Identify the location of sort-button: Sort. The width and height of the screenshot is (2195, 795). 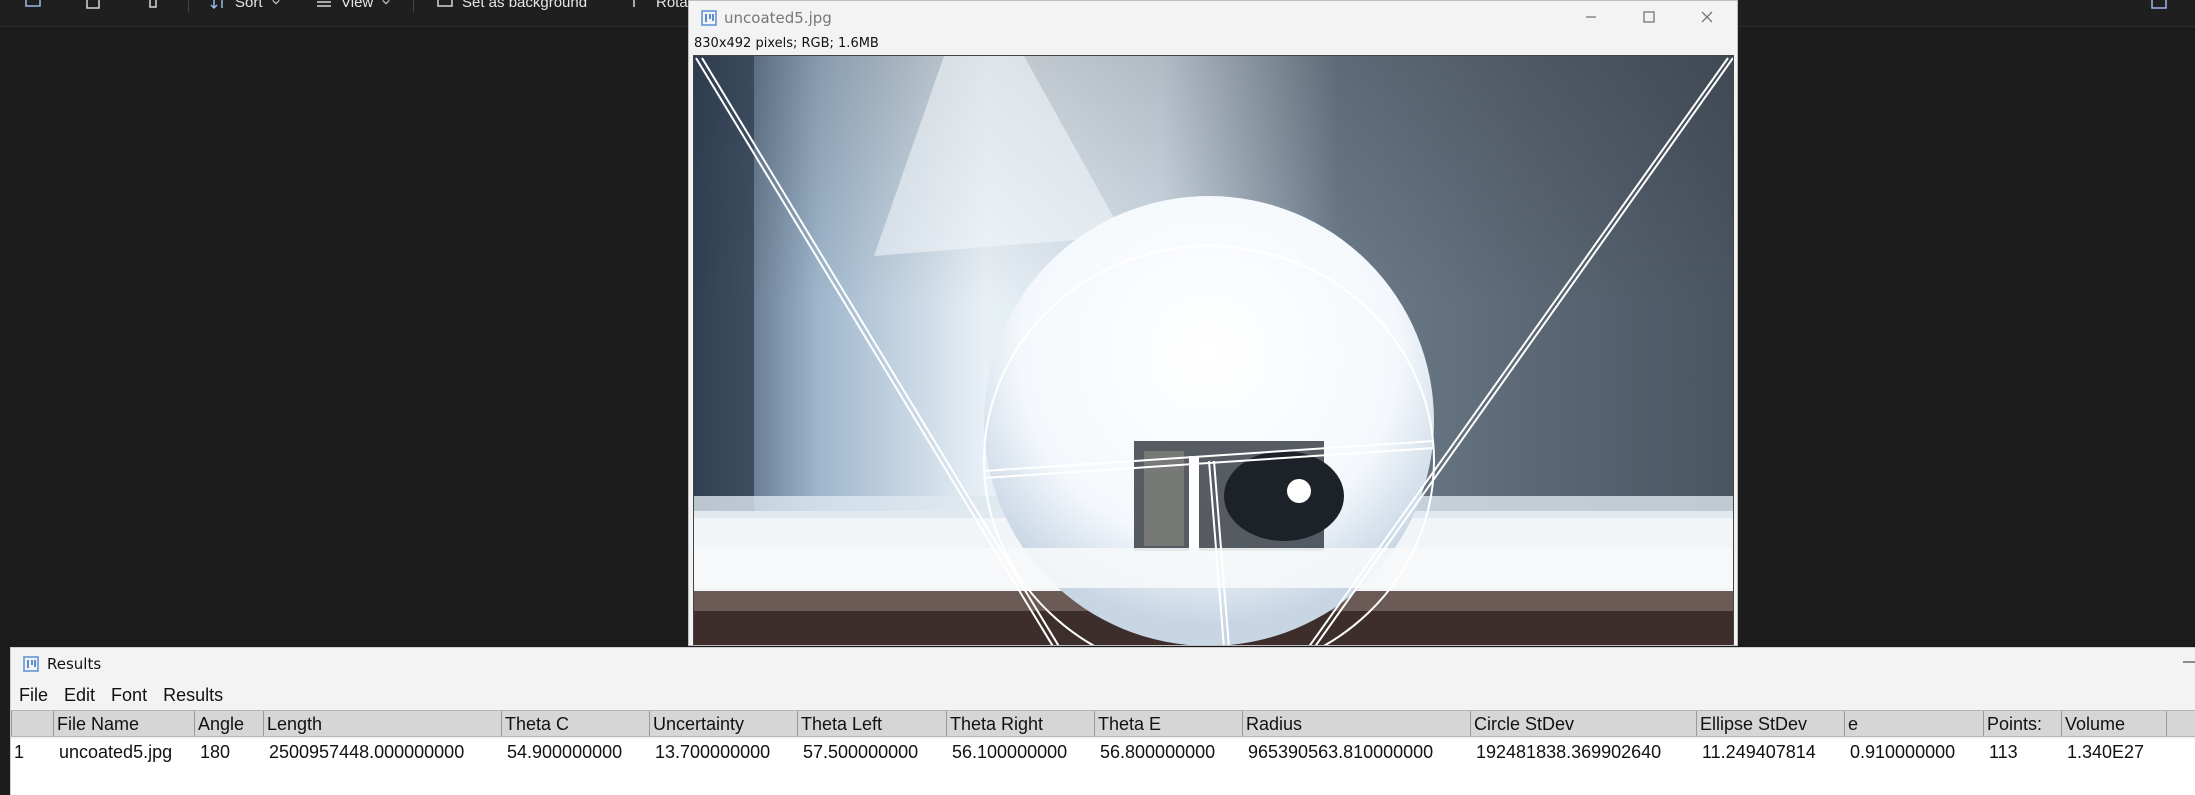
(245, 6).